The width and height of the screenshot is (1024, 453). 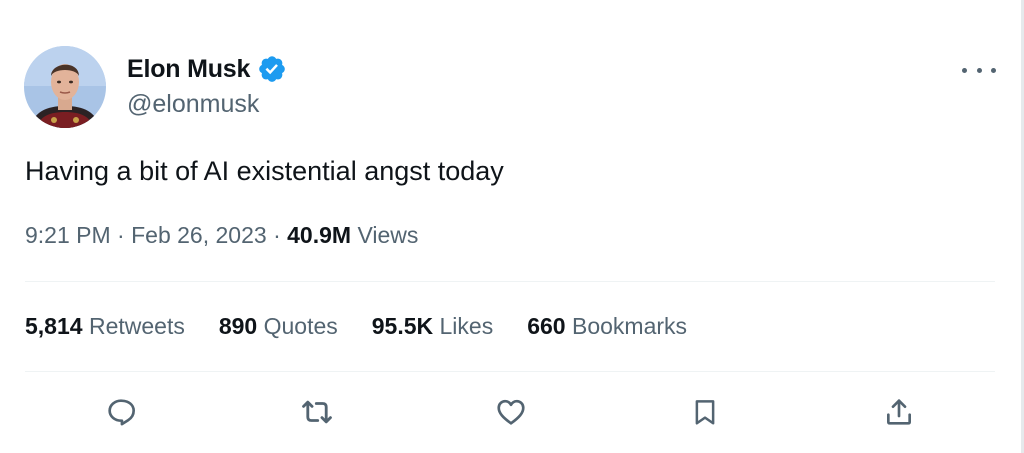 I want to click on reply-icon, so click(x=121, y=412).